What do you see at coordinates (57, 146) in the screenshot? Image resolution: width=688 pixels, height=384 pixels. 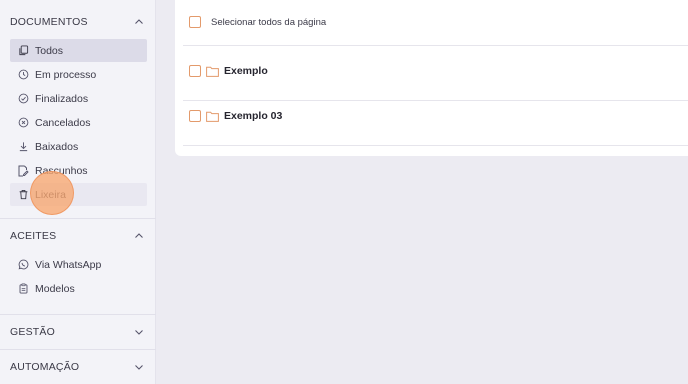 I see `sidebar-item-label: Baixados` at bounding box center [57, 146].